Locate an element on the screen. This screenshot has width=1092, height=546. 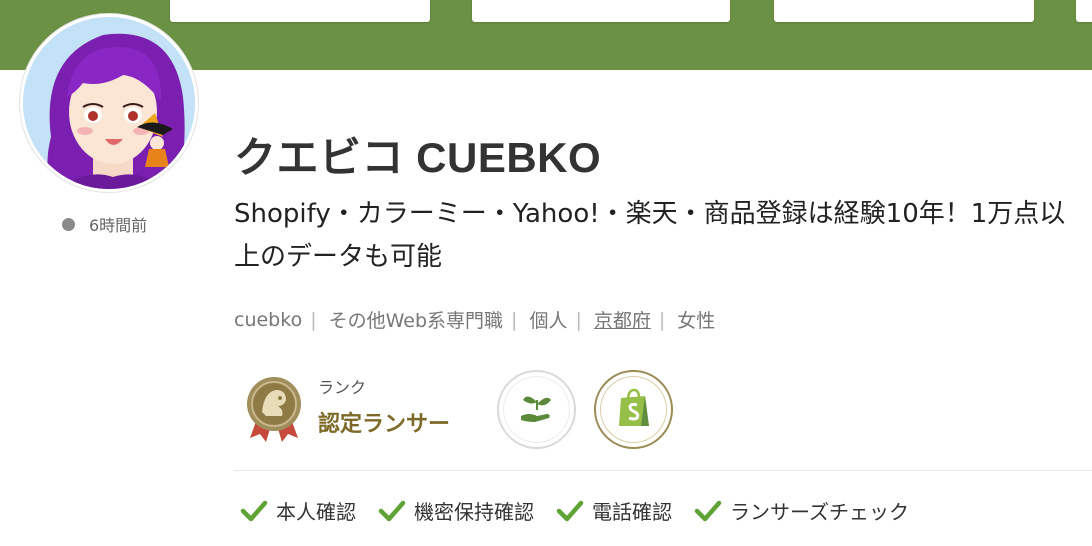
verification-identity: 本人確認 is located at coordinates (298, 510).